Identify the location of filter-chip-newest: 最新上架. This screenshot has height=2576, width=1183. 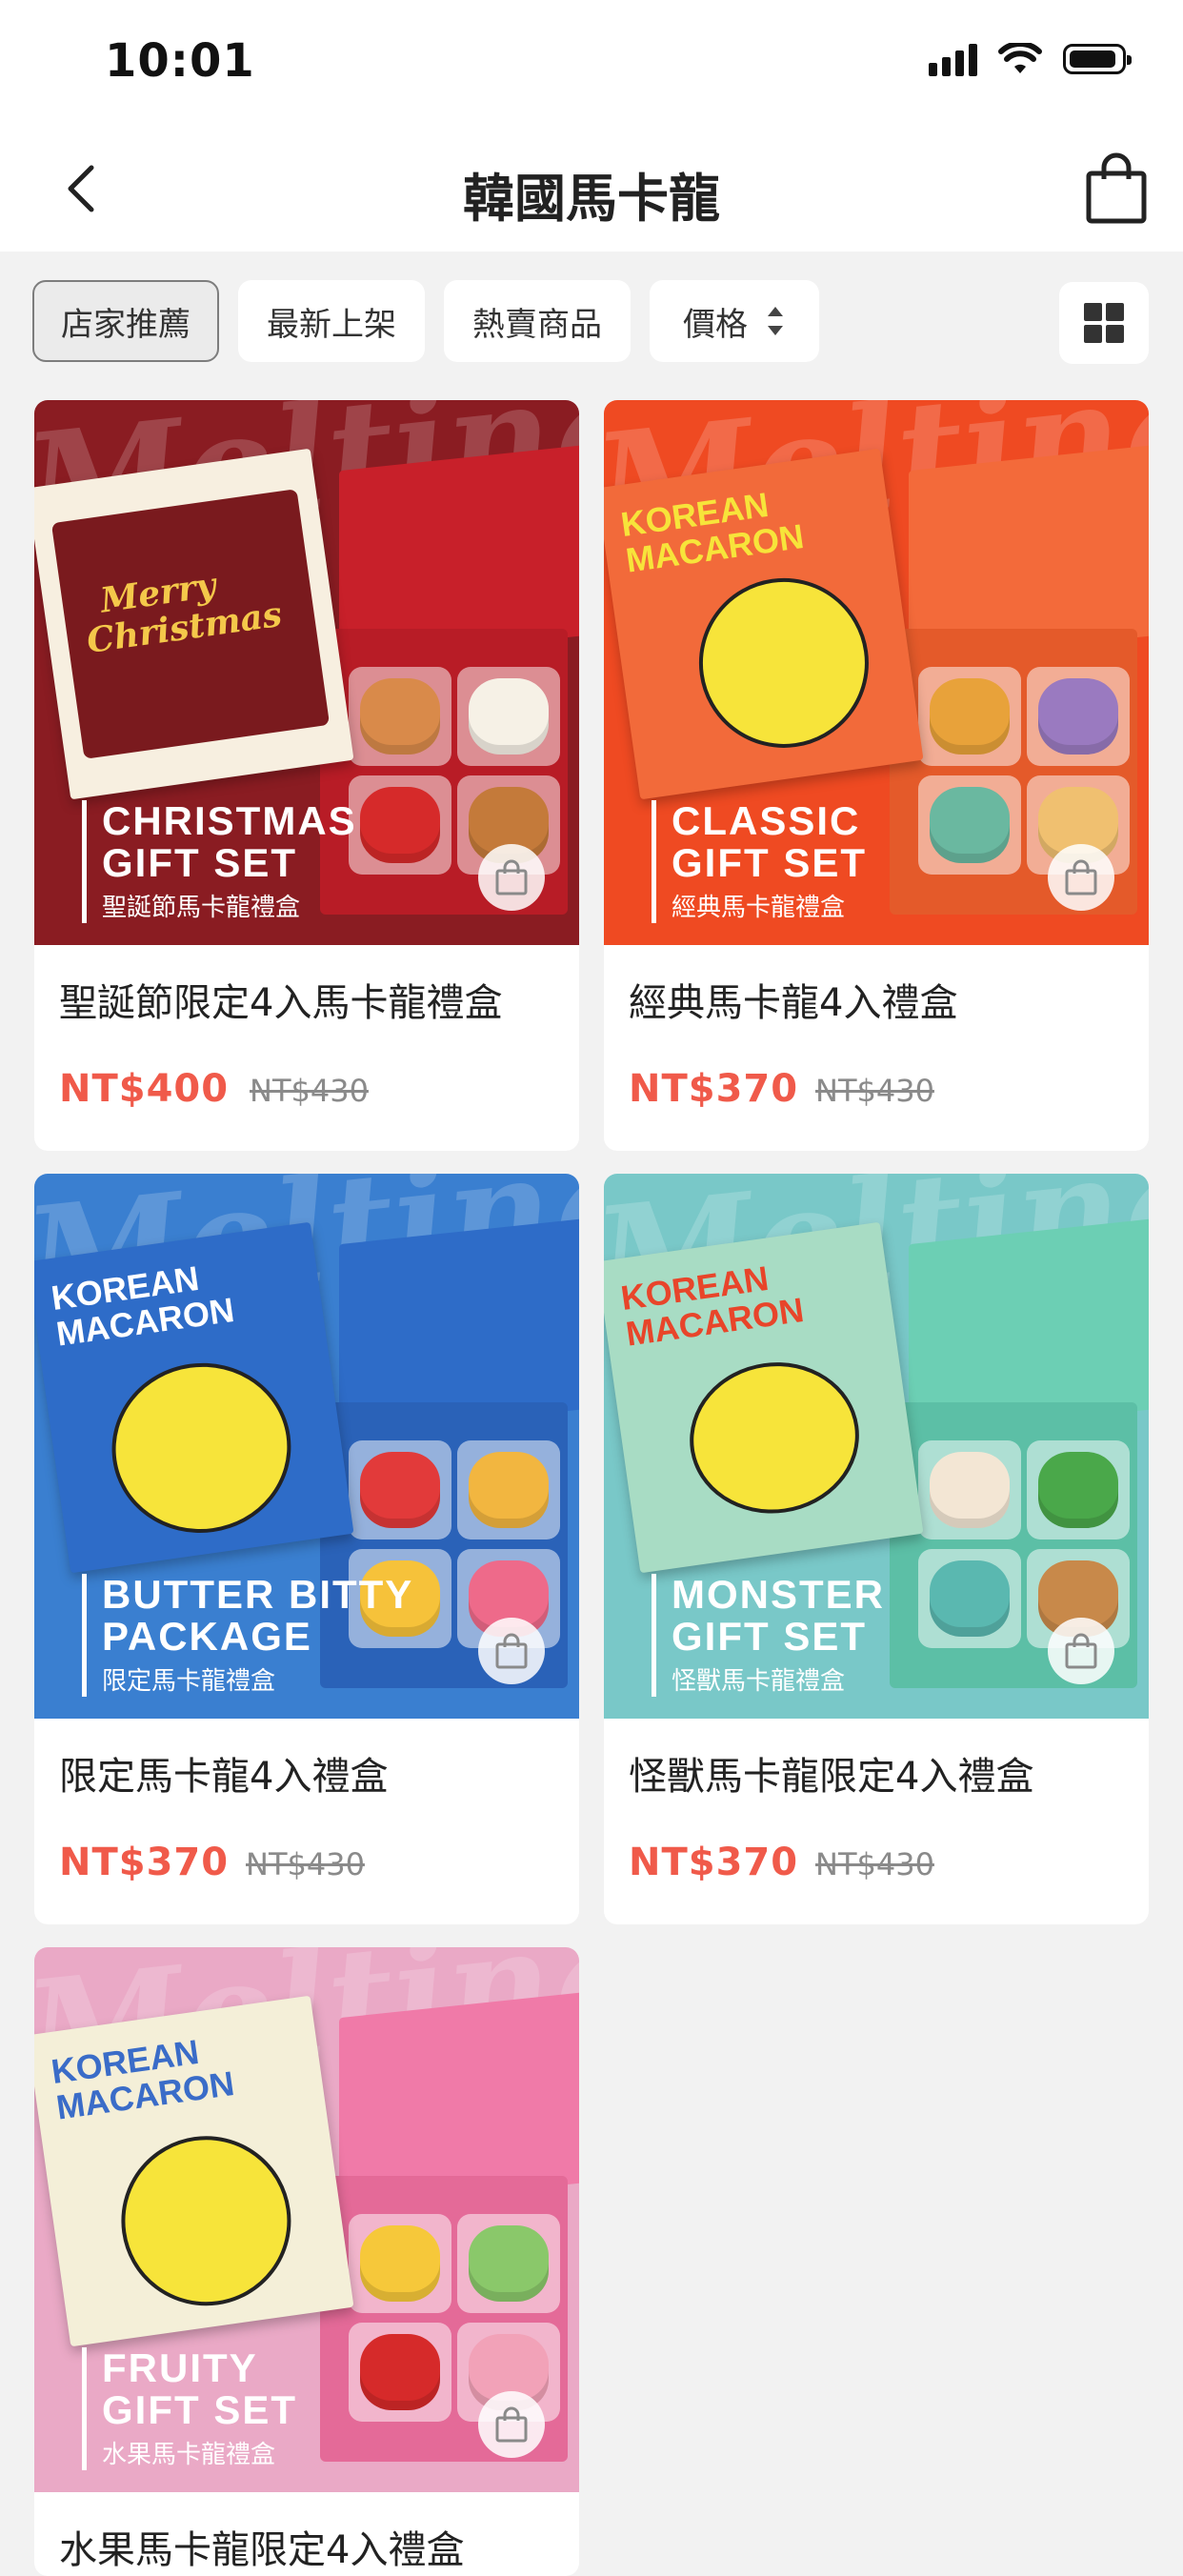
(332, 321).